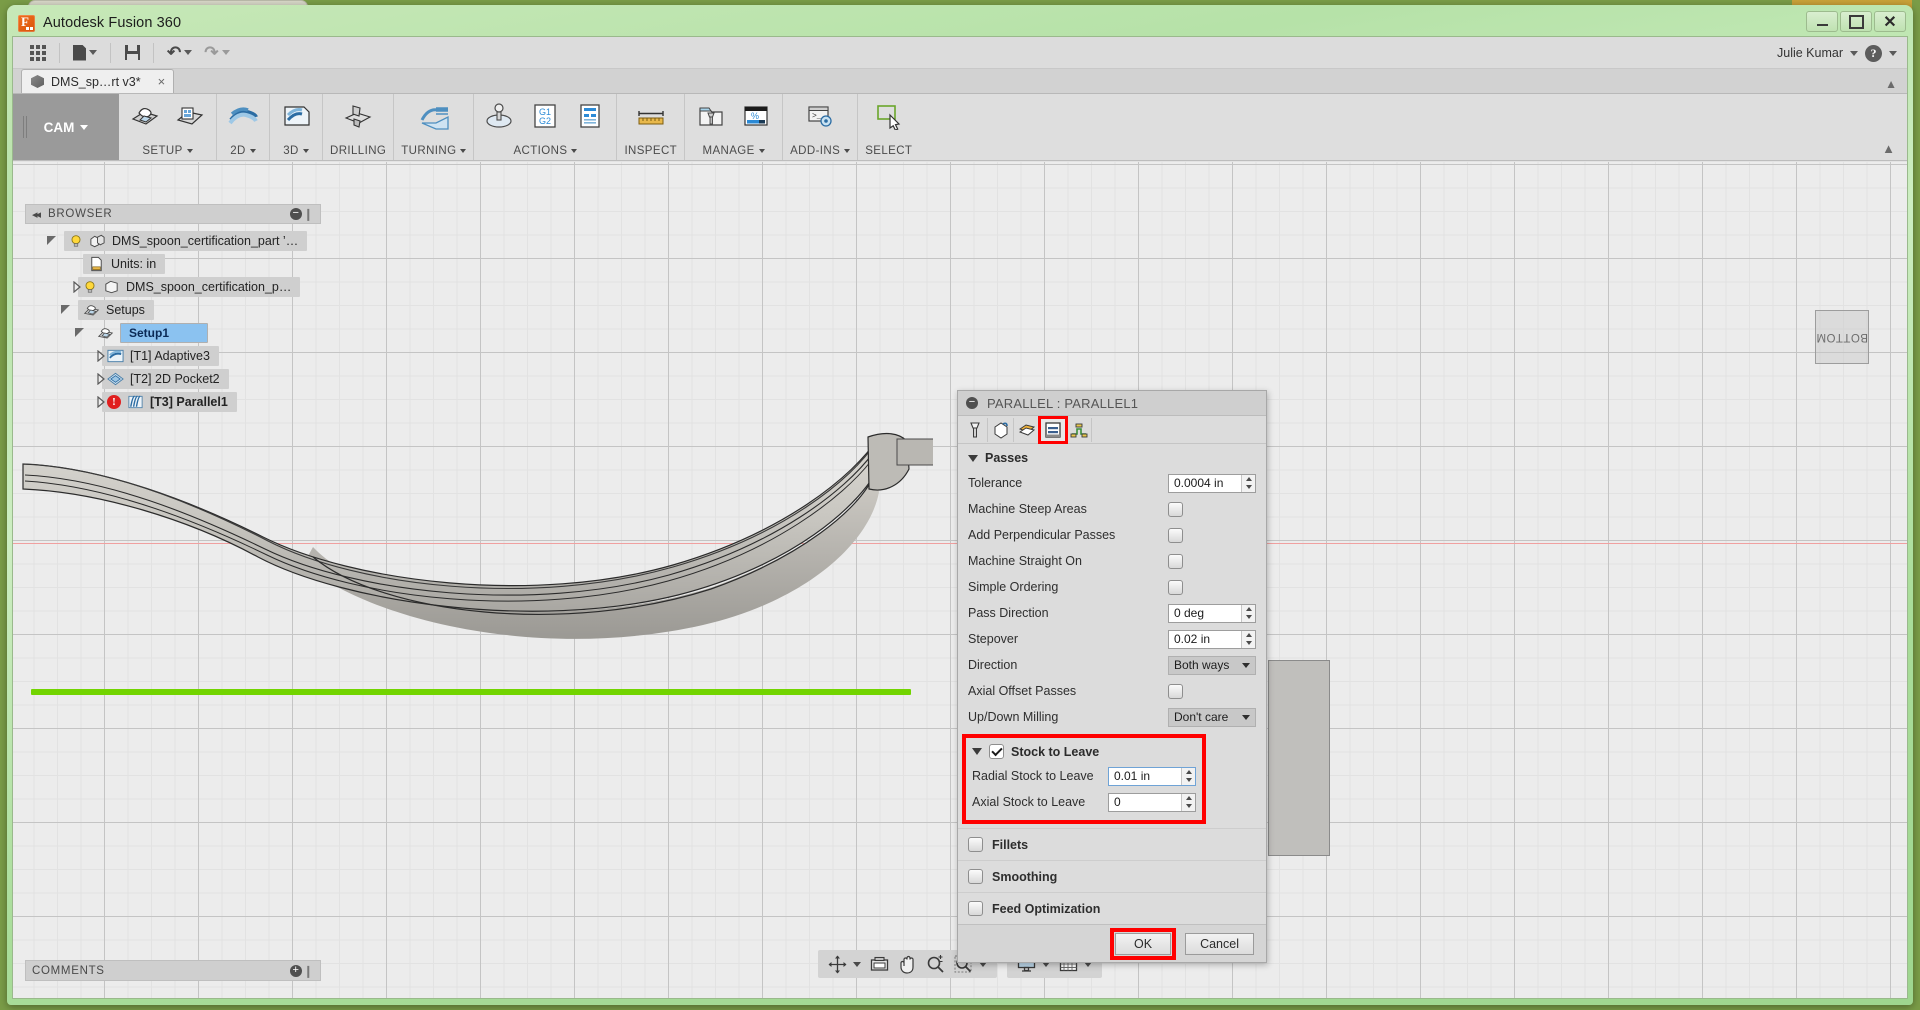 This screenshot has height=1010, width=1920. What do you see at coordinates (434, 152) in the screenshot?
I see `ribbon-group-label: TURNING` at bounding box center [434, 152].